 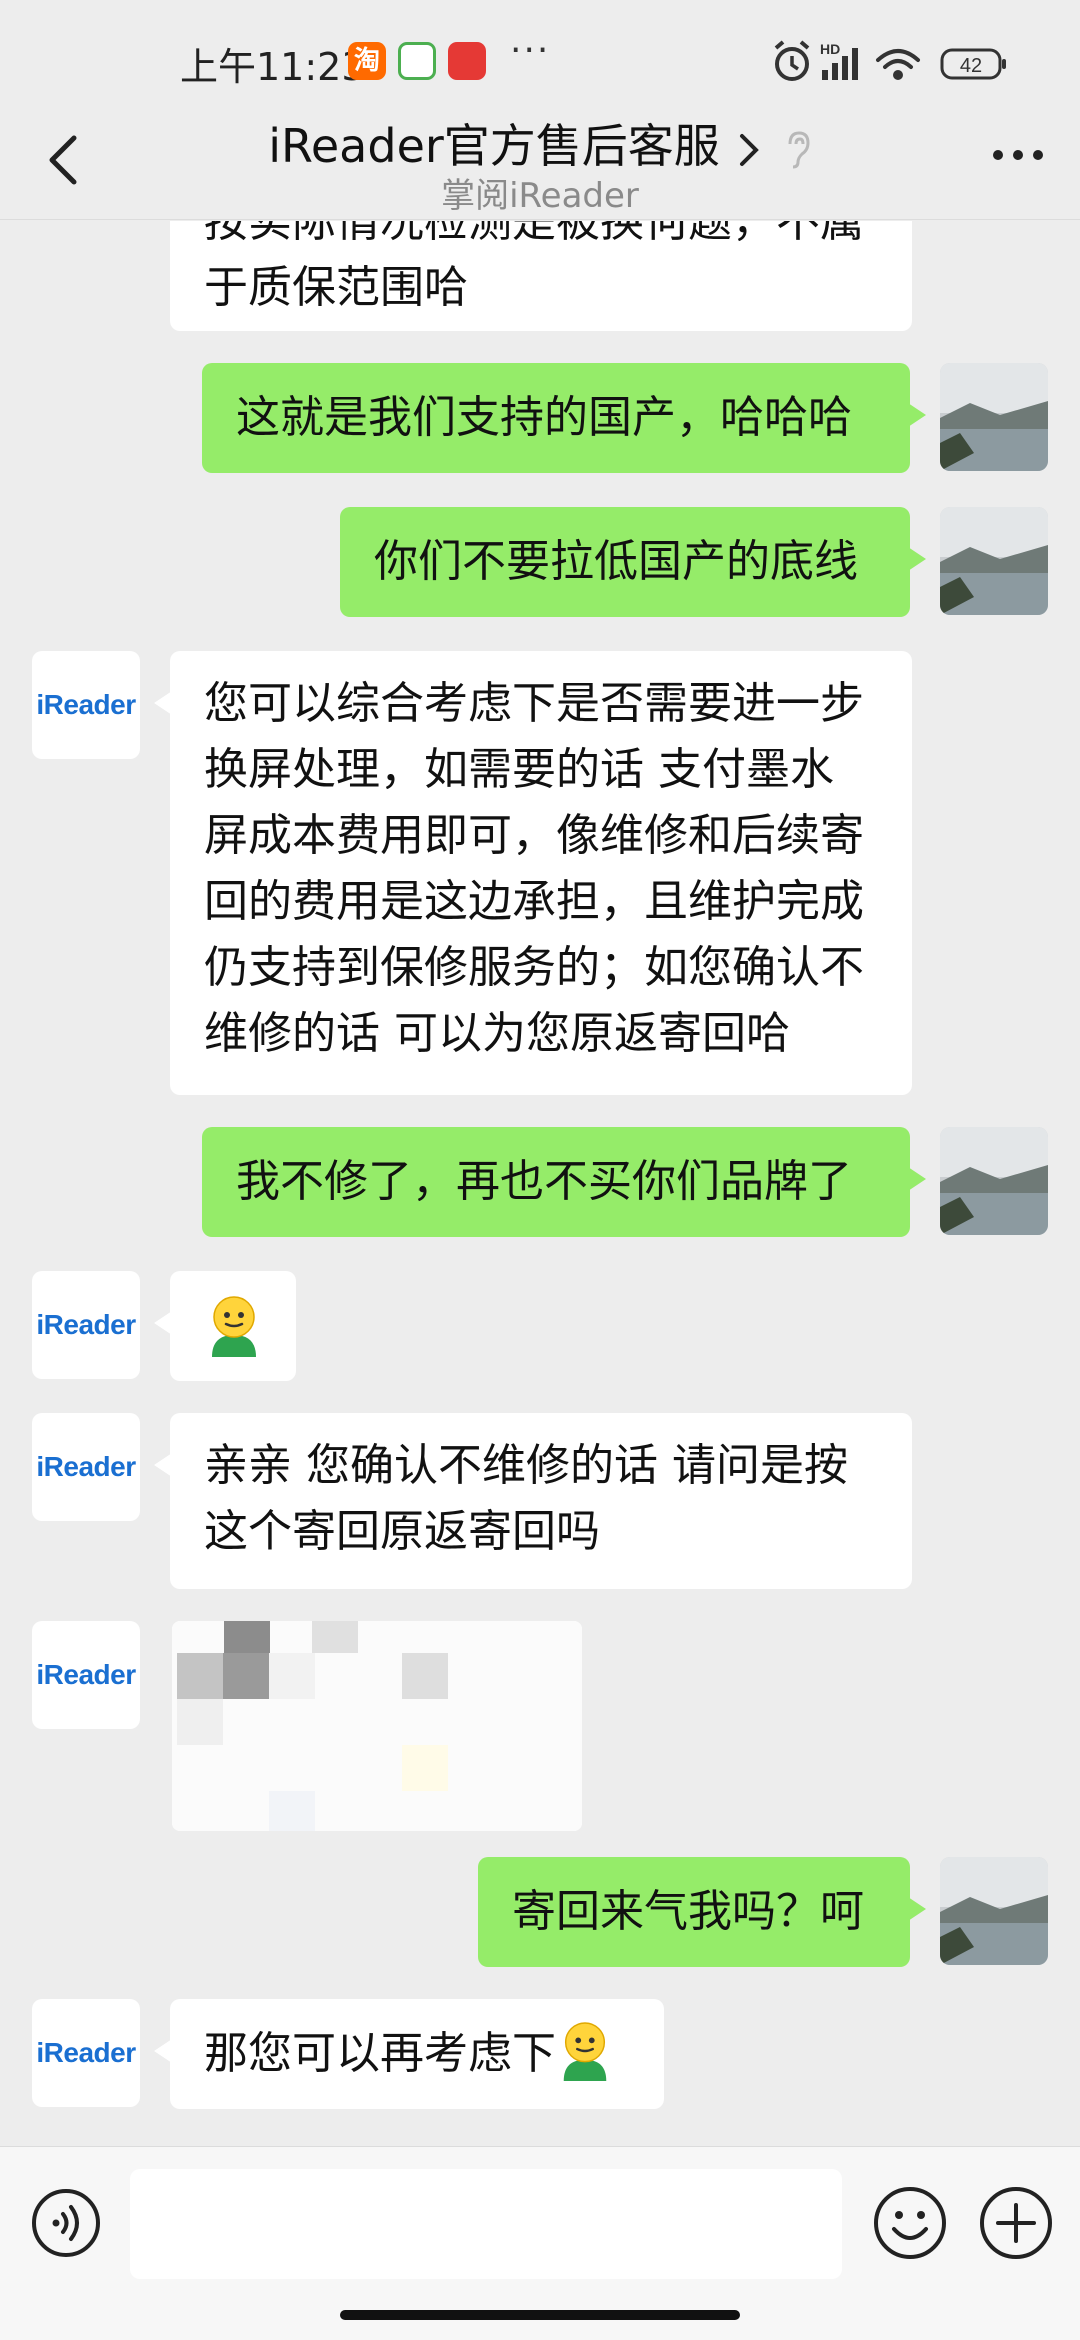 What do you see at coordinates (402, 1531) in the screenshot?
I see `message-line: 这个寄回原返寄回吗` at bounding box center [402, 1531].